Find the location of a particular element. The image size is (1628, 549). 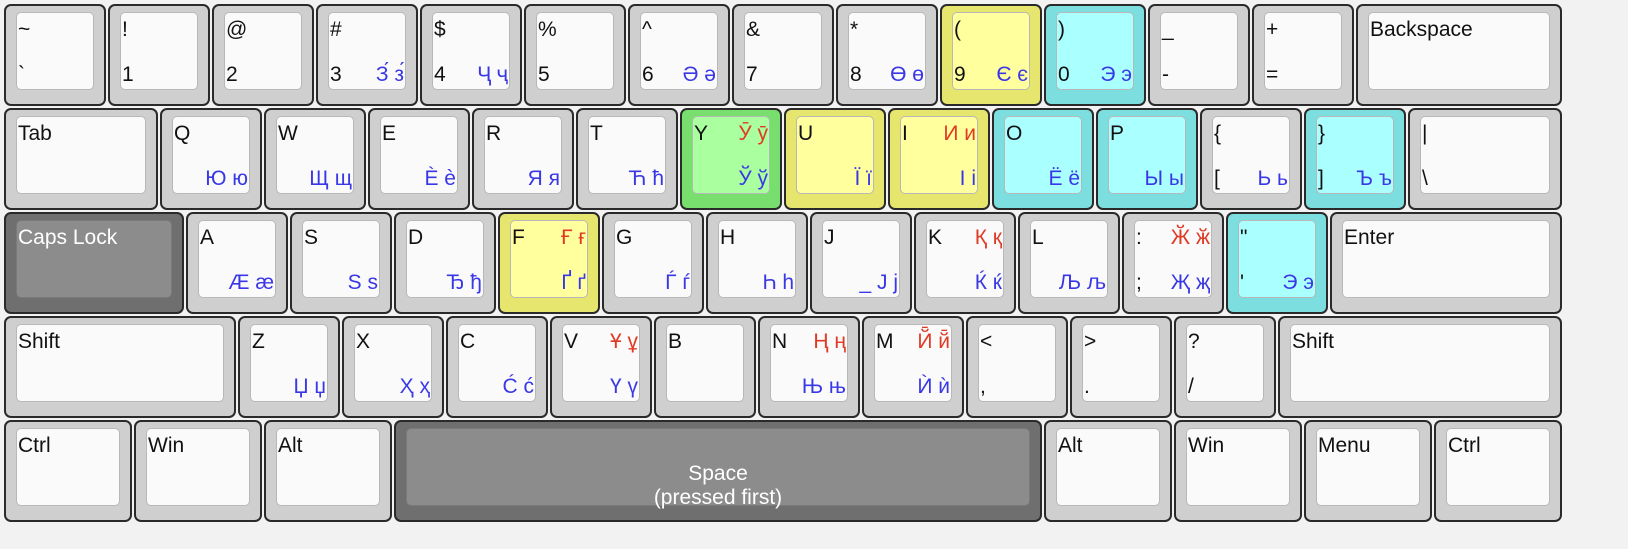

key-at: @2 is located at coordinates (263, 55).